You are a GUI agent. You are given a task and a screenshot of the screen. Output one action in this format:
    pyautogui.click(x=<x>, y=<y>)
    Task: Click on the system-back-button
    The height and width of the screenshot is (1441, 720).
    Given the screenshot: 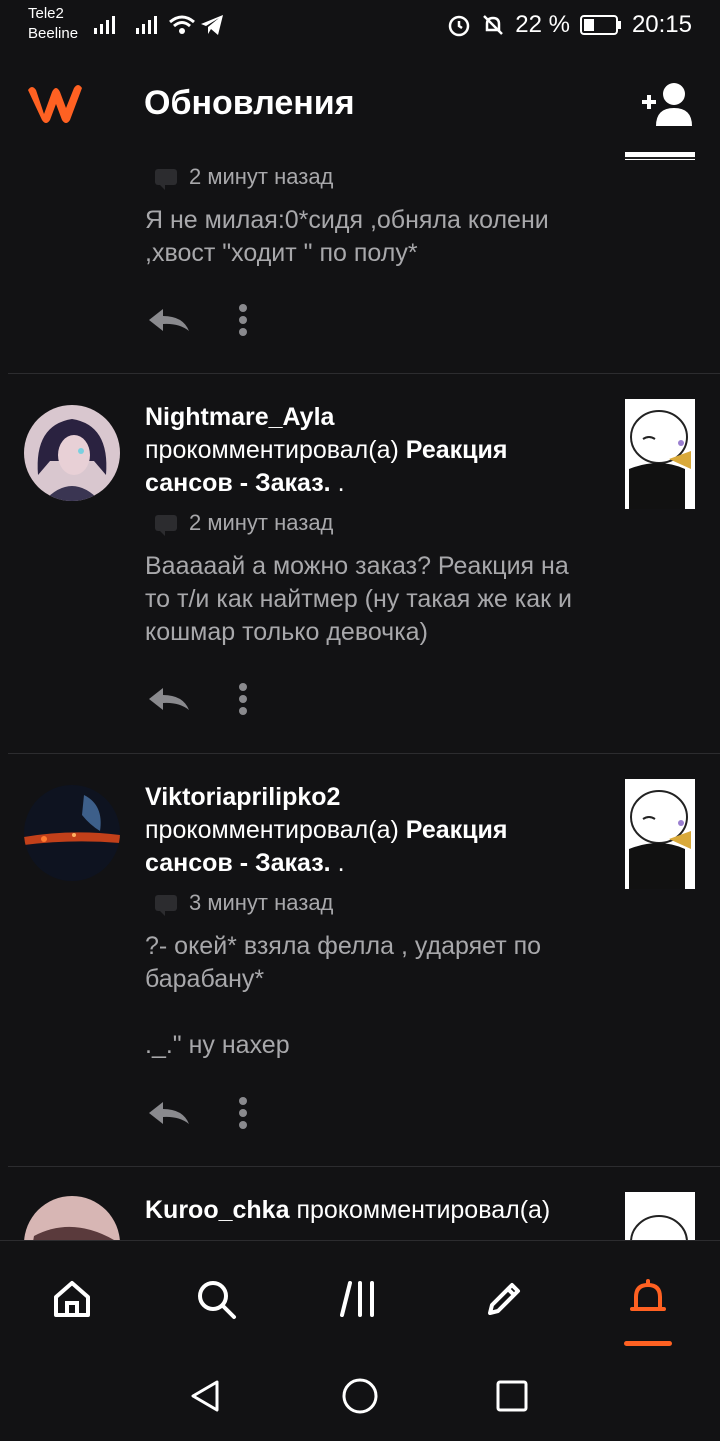 What is the action you would take?
    pyautogui.click(x=205, y=1396)
    